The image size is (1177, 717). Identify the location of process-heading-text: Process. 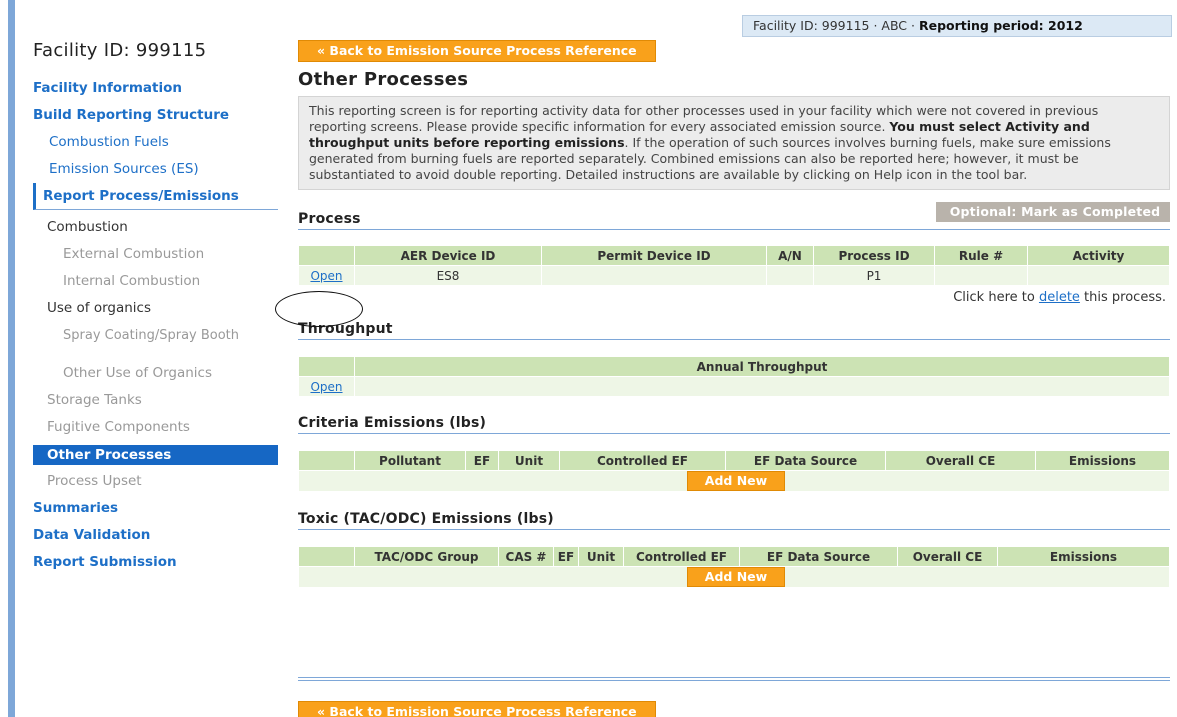
(329, 219).